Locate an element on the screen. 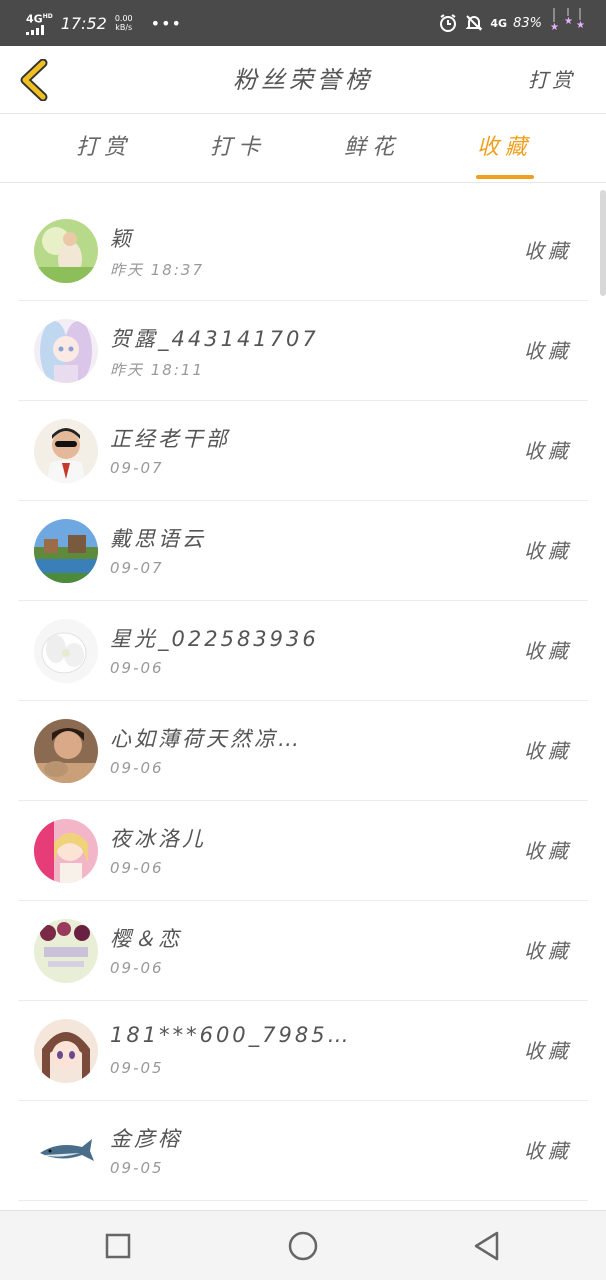 The height and width of the screenshot is (1280, 606). square-icon is located at coordinates (118, 1246).